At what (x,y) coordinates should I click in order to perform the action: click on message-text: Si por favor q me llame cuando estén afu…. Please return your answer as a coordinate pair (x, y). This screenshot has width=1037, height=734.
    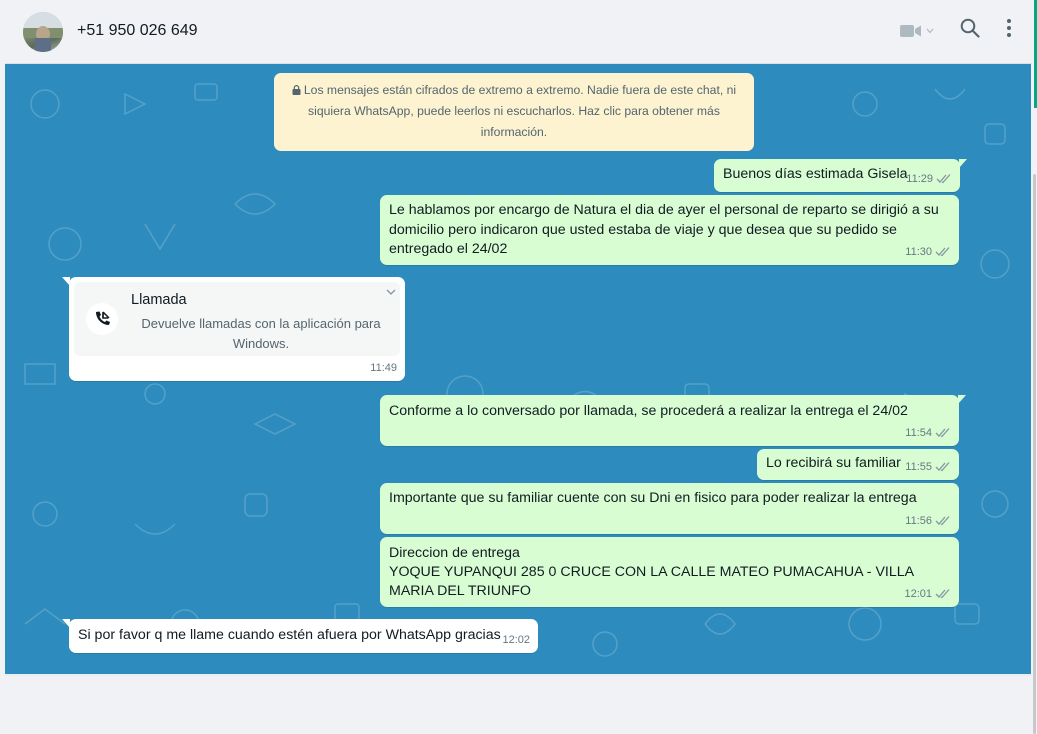
    Looking at the image, I should click on (289, 635).